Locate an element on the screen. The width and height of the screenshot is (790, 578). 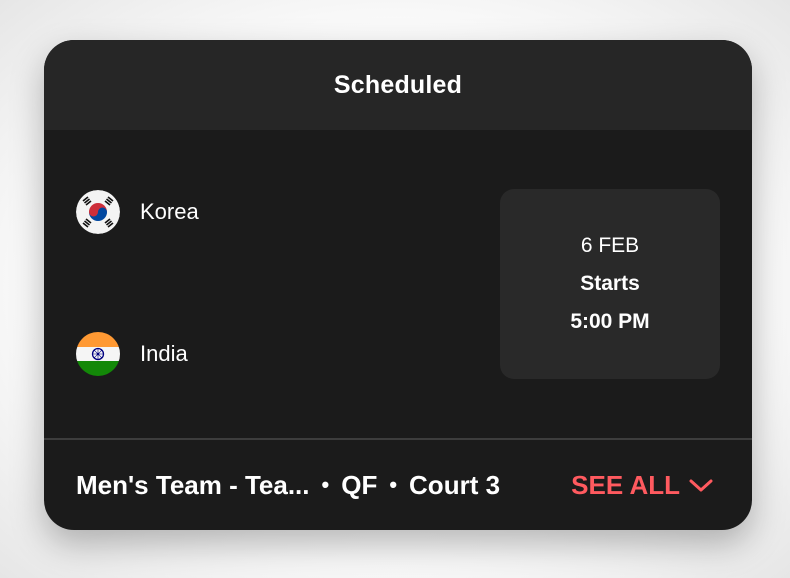
team-name: Korea is located at coordinates (169, 211).